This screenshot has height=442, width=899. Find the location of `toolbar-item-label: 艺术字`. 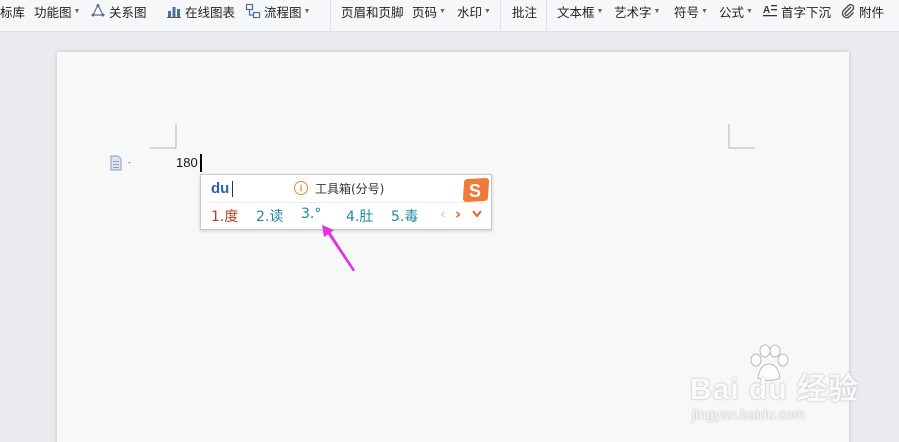

toolbar-item-label: 艺术字 is located at coordinates (633, 12).